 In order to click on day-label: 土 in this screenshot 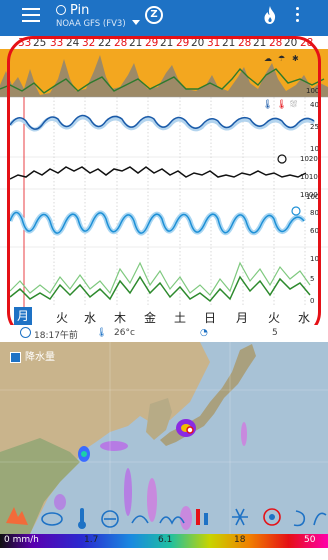, I will do `click(180, 317)`.